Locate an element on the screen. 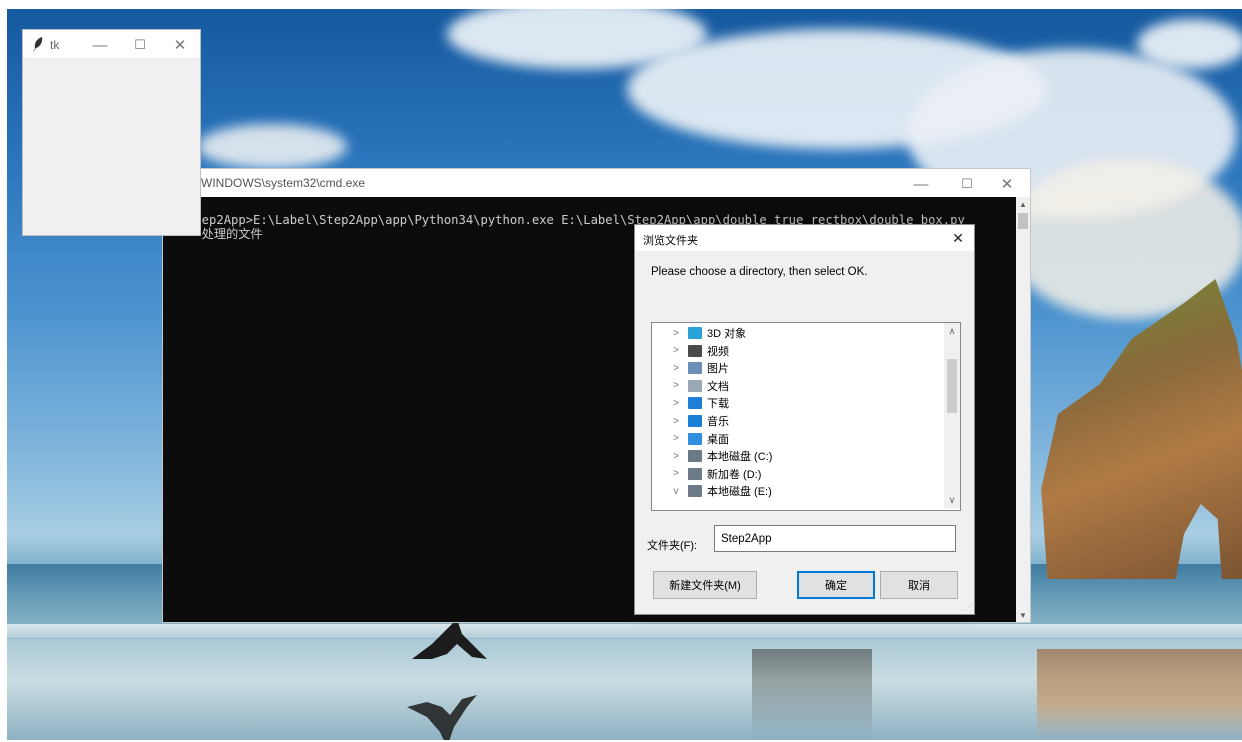  cmd-titlebar: WINDOWS\system32\cmd.exe — ☐ ✕ is located at coordinates (596, 183).